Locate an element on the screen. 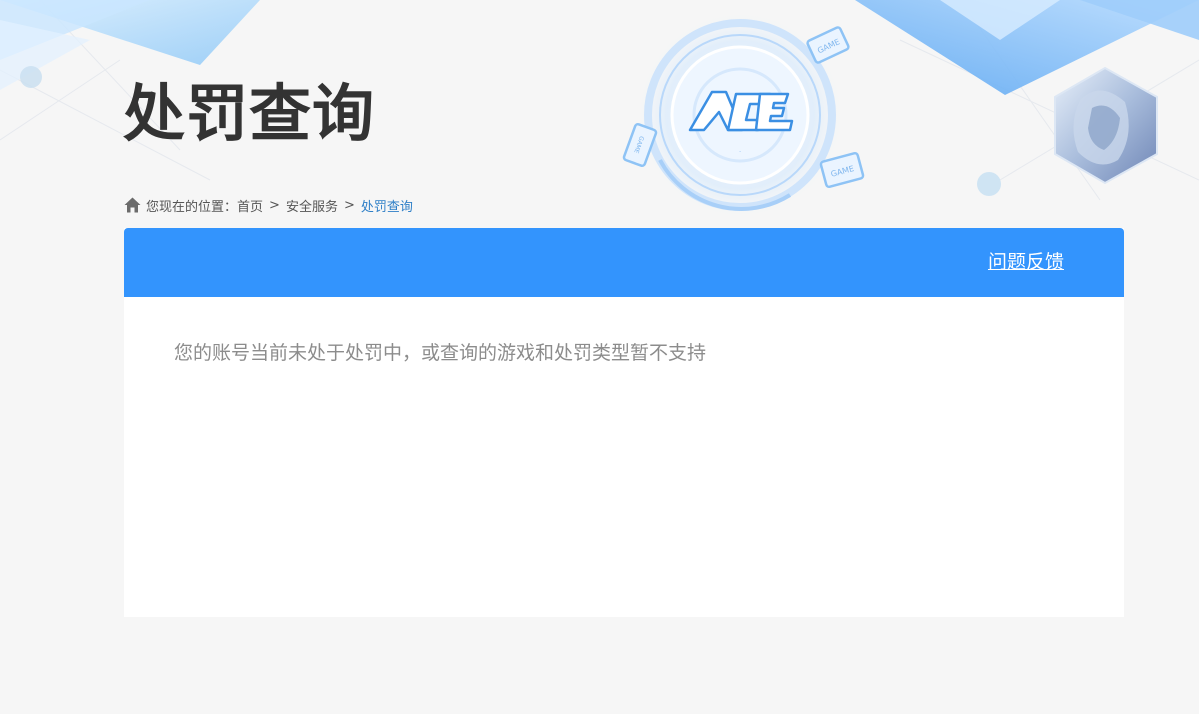 The image size is (1199, 714). page-title: 处罚查询 is located at coordinates (249, 113).